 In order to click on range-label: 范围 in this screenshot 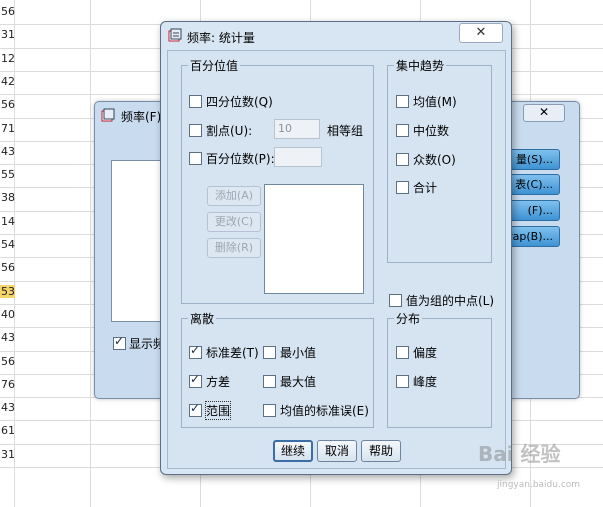, I will do `click(218, 410)`.